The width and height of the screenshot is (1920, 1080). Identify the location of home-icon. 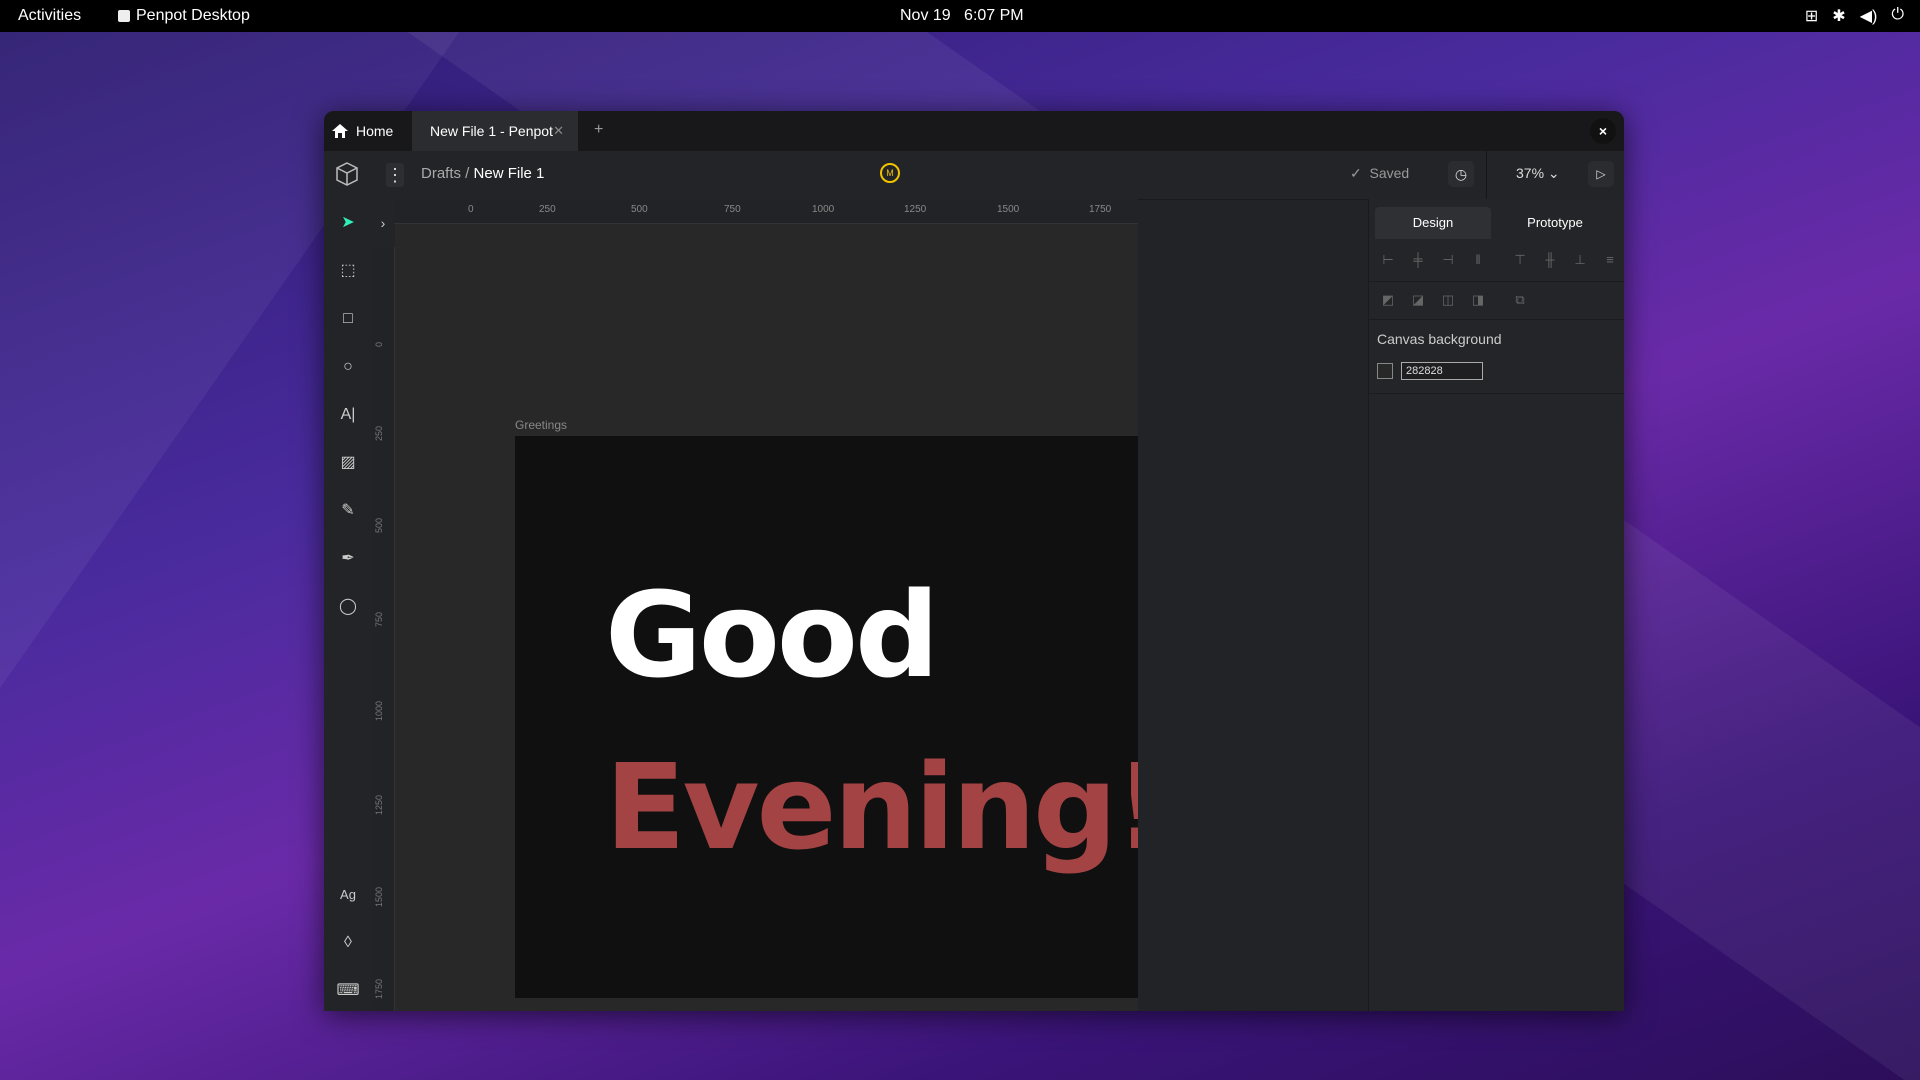
(340, 131).